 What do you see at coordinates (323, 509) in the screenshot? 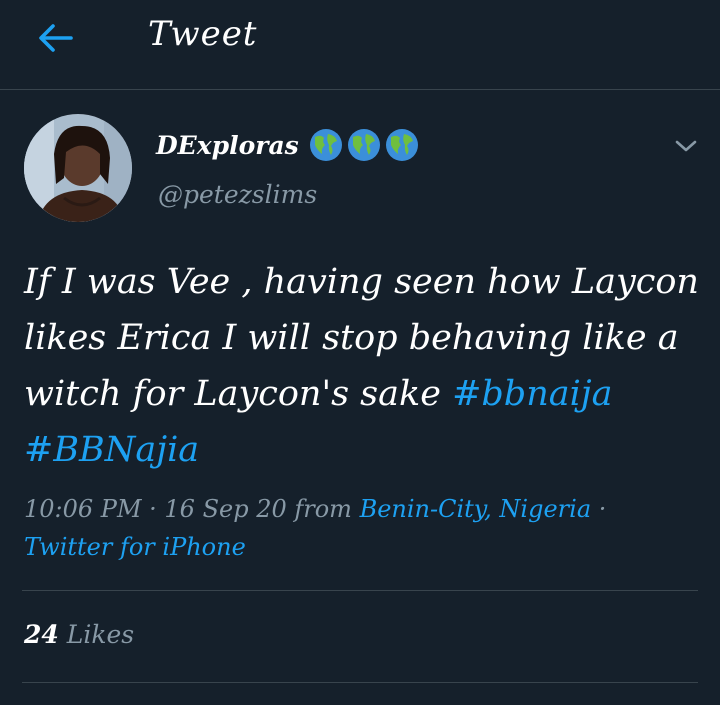
I see `from-label: from` at bounding box center [323, 509].